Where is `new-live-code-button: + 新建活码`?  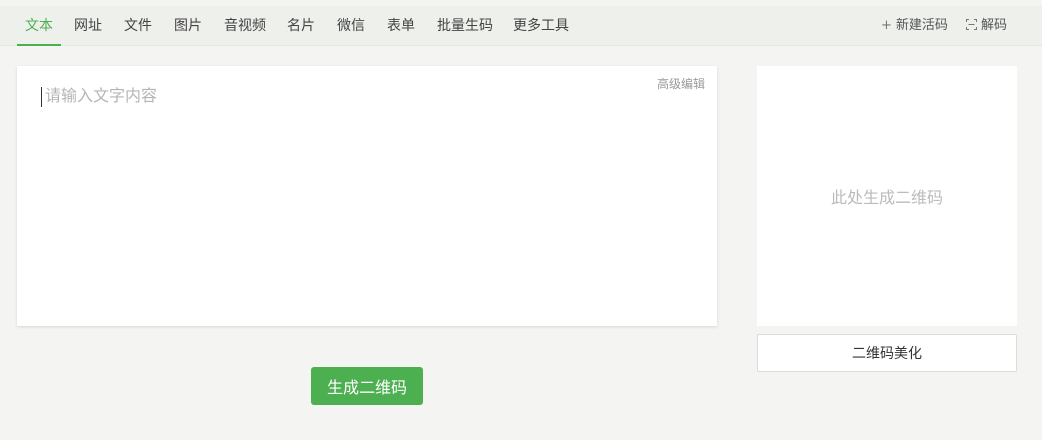
new-live-code-button: + 新建活码 is located at coordinates (914, 26).